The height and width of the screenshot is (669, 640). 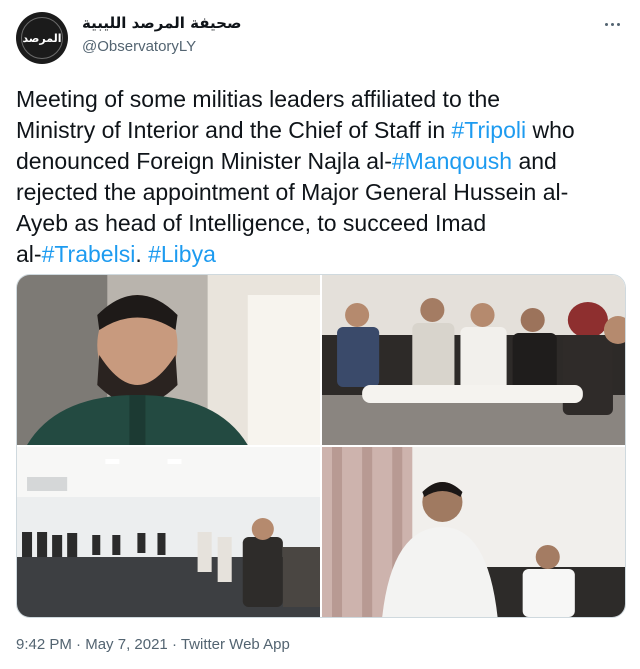 What do you see at coordinates (126, 644) in the screenshot?
I see `tweet-date: May 7, 2021` at bounding box center [126, 644].